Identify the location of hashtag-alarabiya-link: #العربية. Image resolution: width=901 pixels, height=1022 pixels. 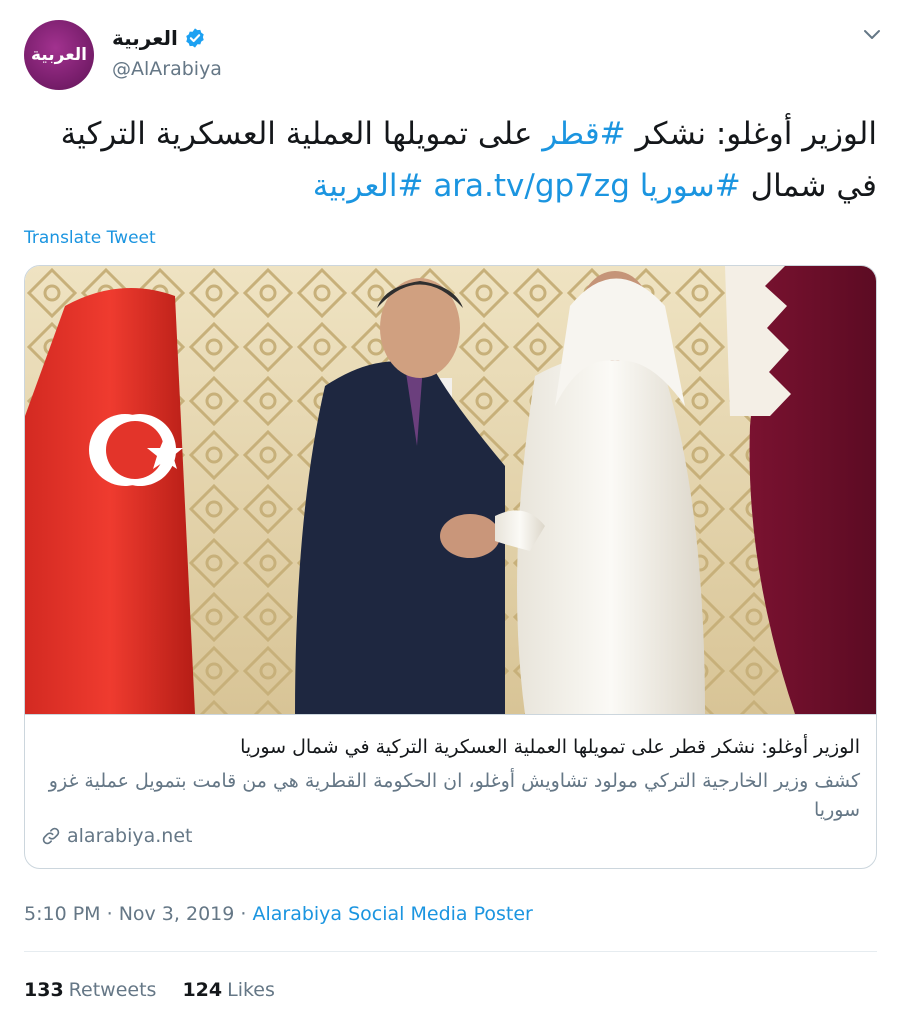
(368, 186).